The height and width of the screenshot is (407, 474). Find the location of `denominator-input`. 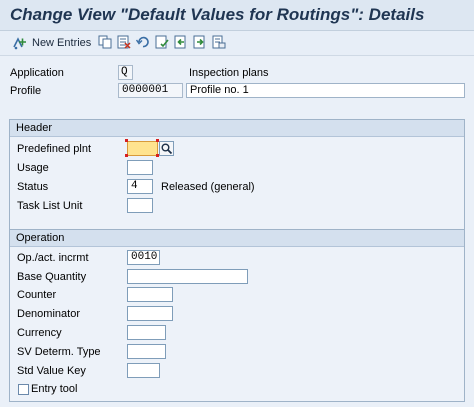

denominator-input is located at coordinates (150, 313).